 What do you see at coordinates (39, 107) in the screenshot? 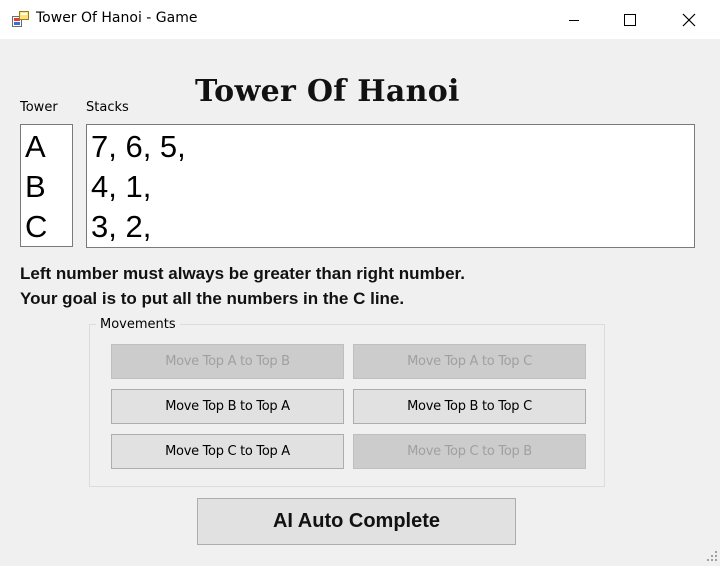
I see `tower-label: Tower` at bounding box center [39, 107].